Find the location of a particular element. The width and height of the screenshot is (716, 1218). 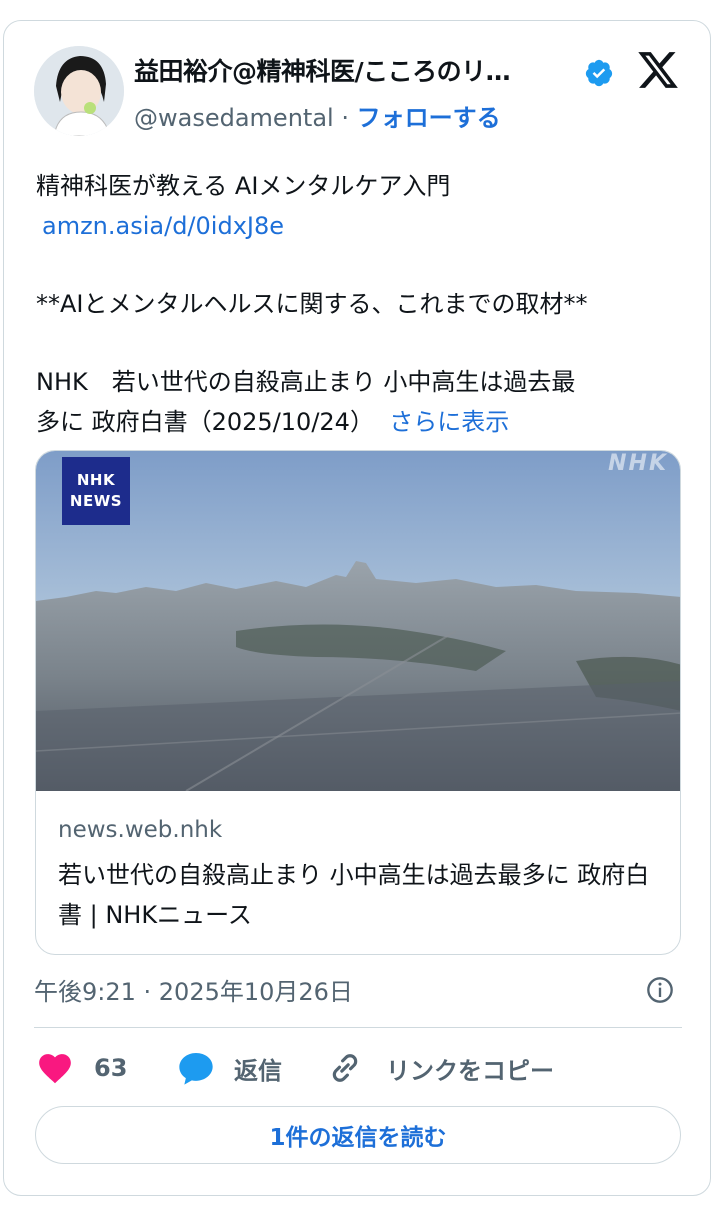

like-button: 63 is located at coordinates (81, 1068).